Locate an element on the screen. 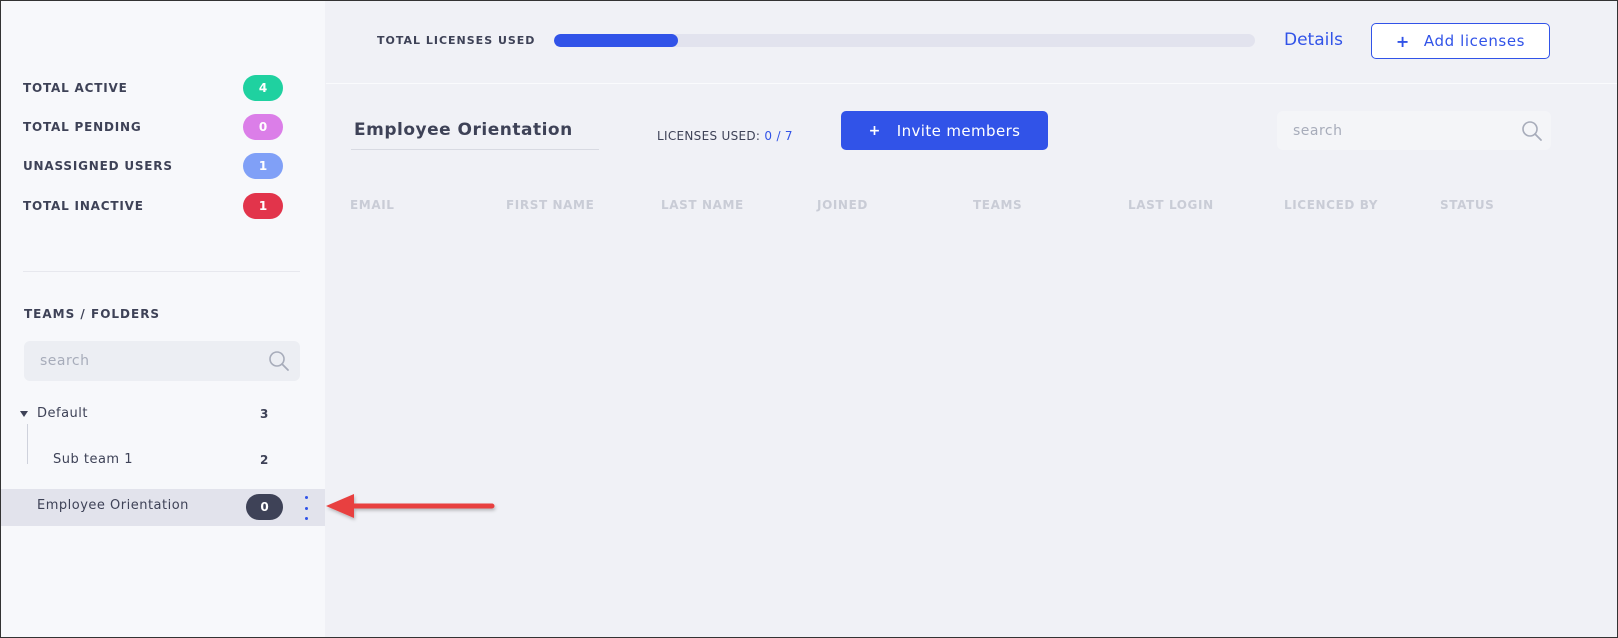 The image size is (1618, 638). column-header-email: EMAIL is located at coordinates (372, 205).